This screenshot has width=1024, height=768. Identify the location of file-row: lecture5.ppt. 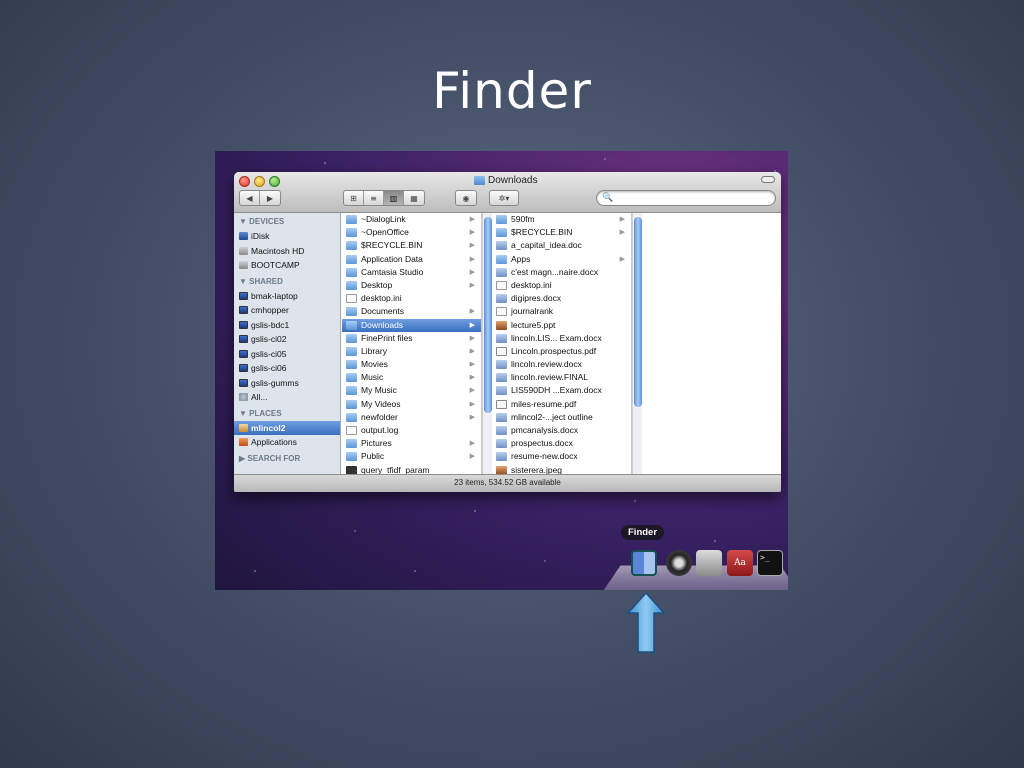
(561, 325).